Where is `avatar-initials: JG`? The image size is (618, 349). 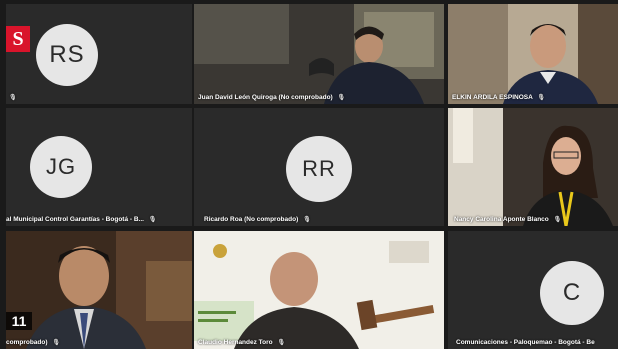
avatar-initials: JG is located at coordinates (61, 166).